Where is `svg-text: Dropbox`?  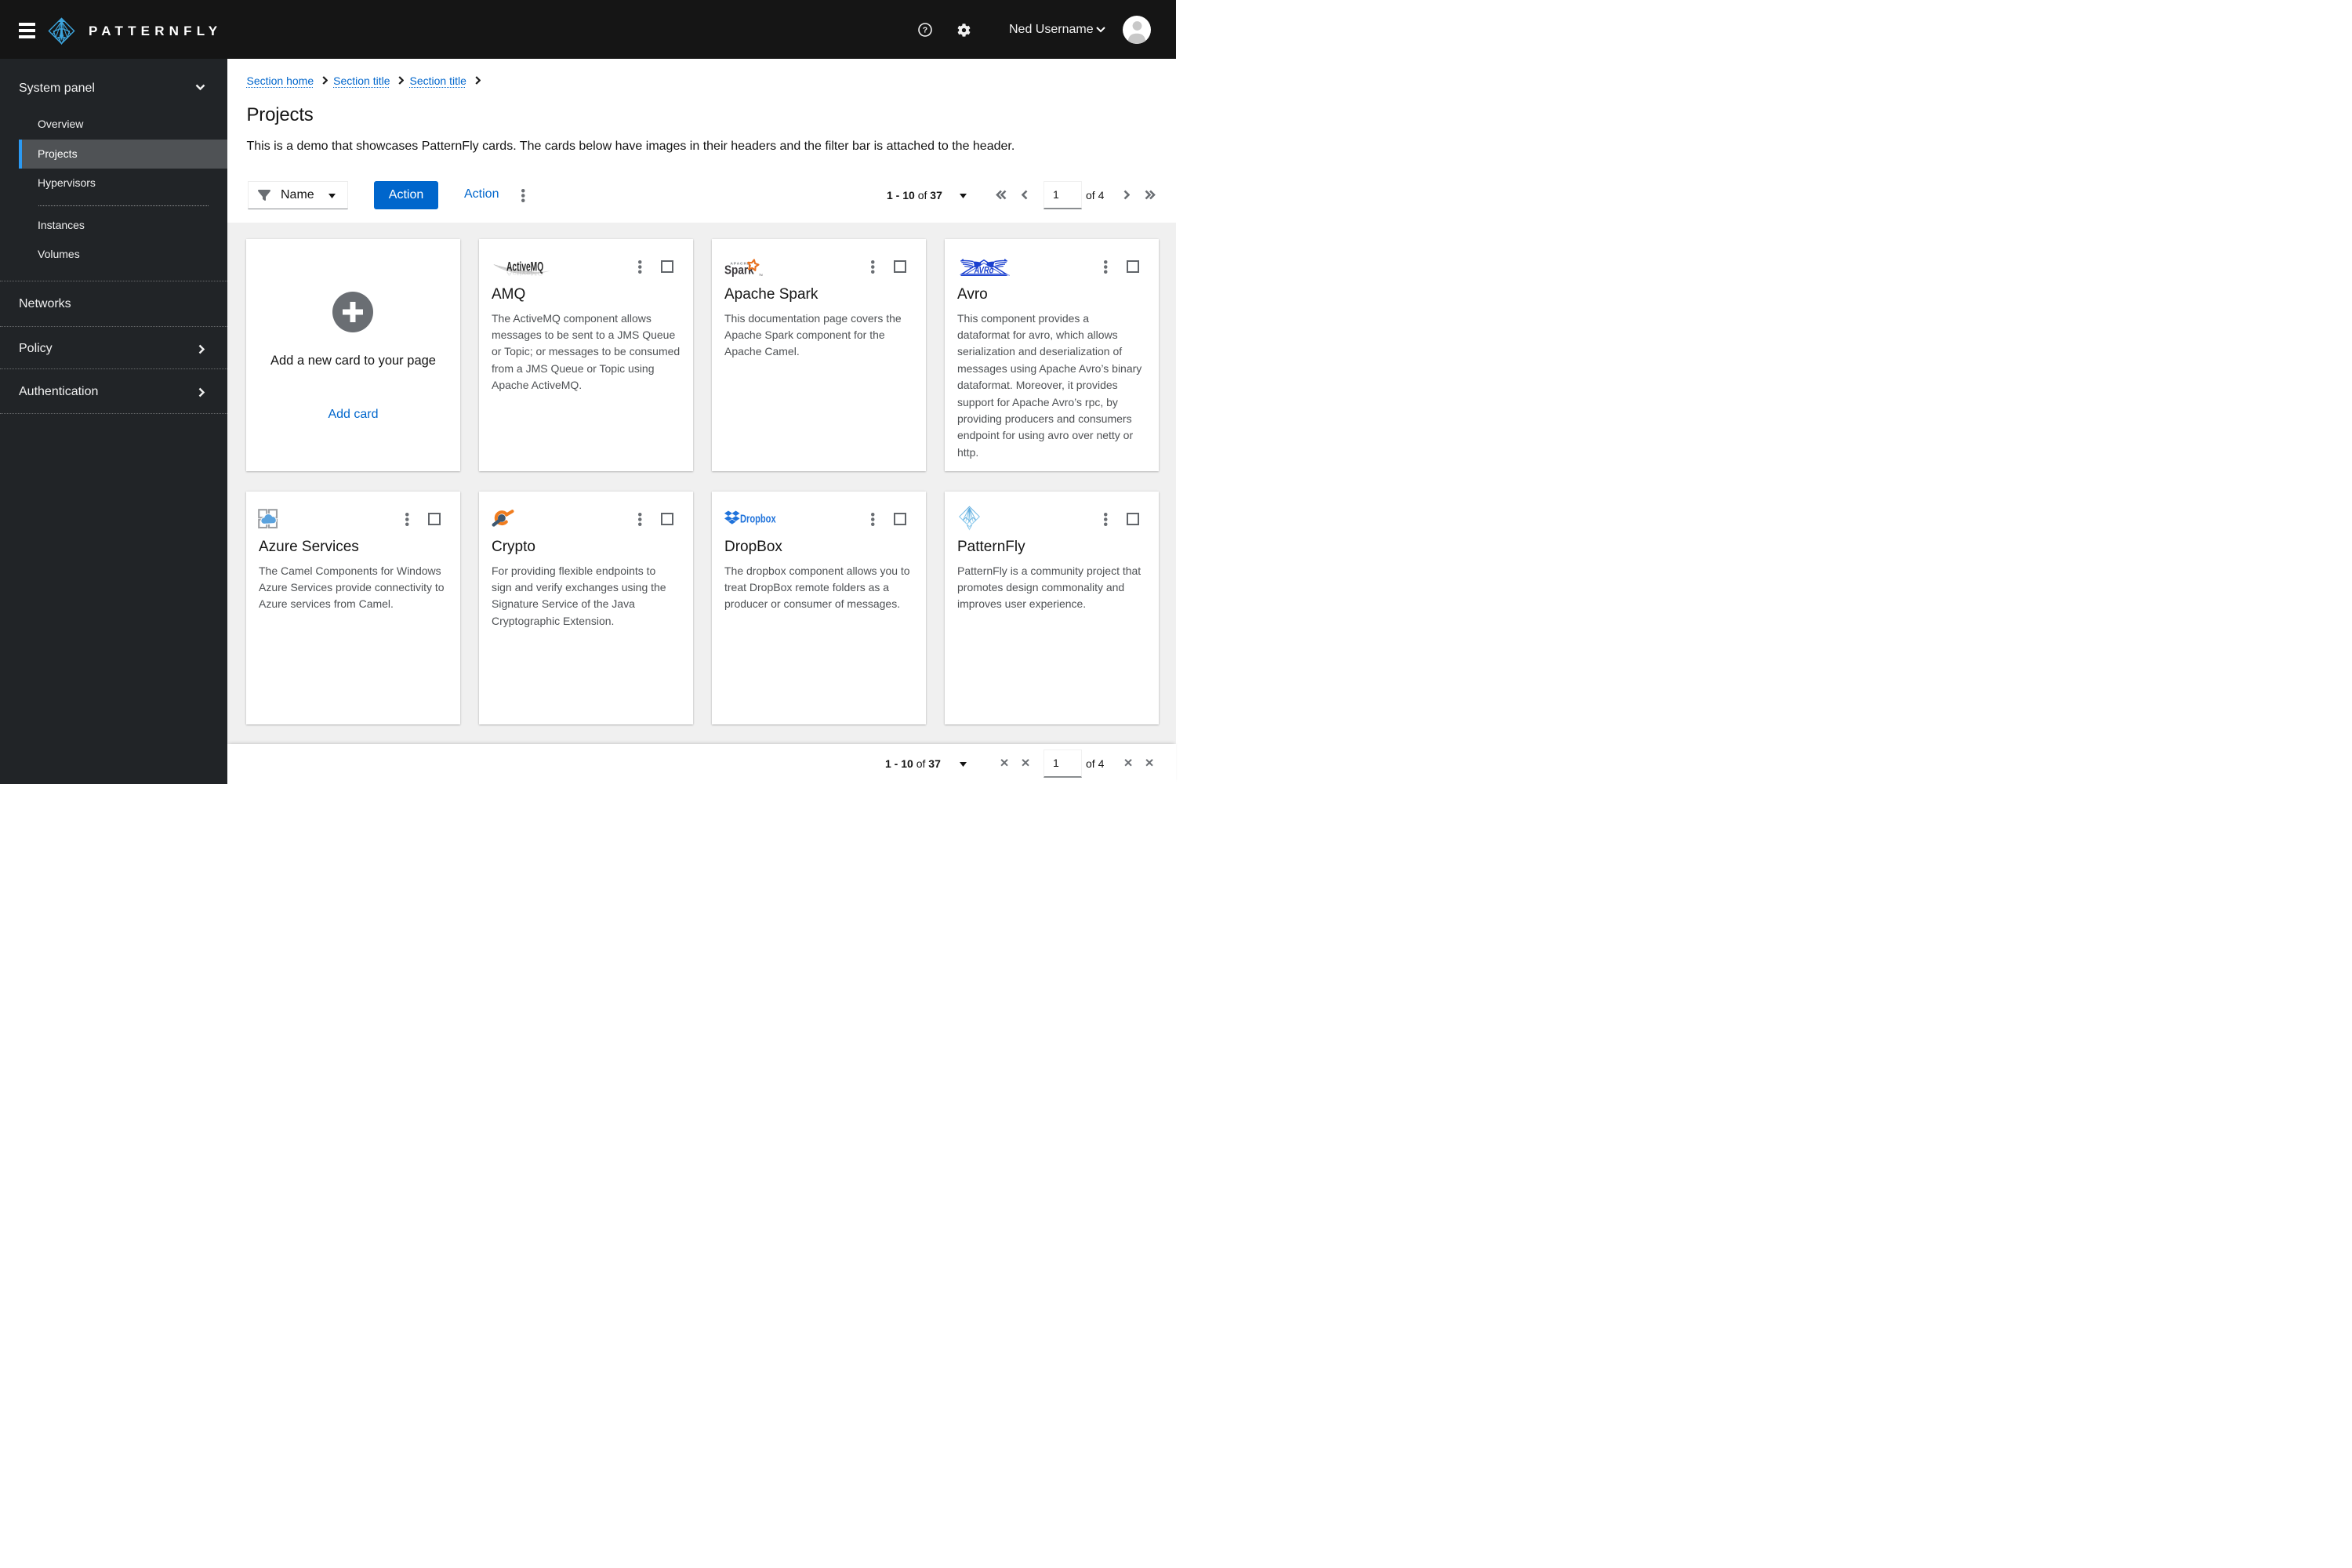
svg-text: Dropbox is located at coordinates (758, 518).